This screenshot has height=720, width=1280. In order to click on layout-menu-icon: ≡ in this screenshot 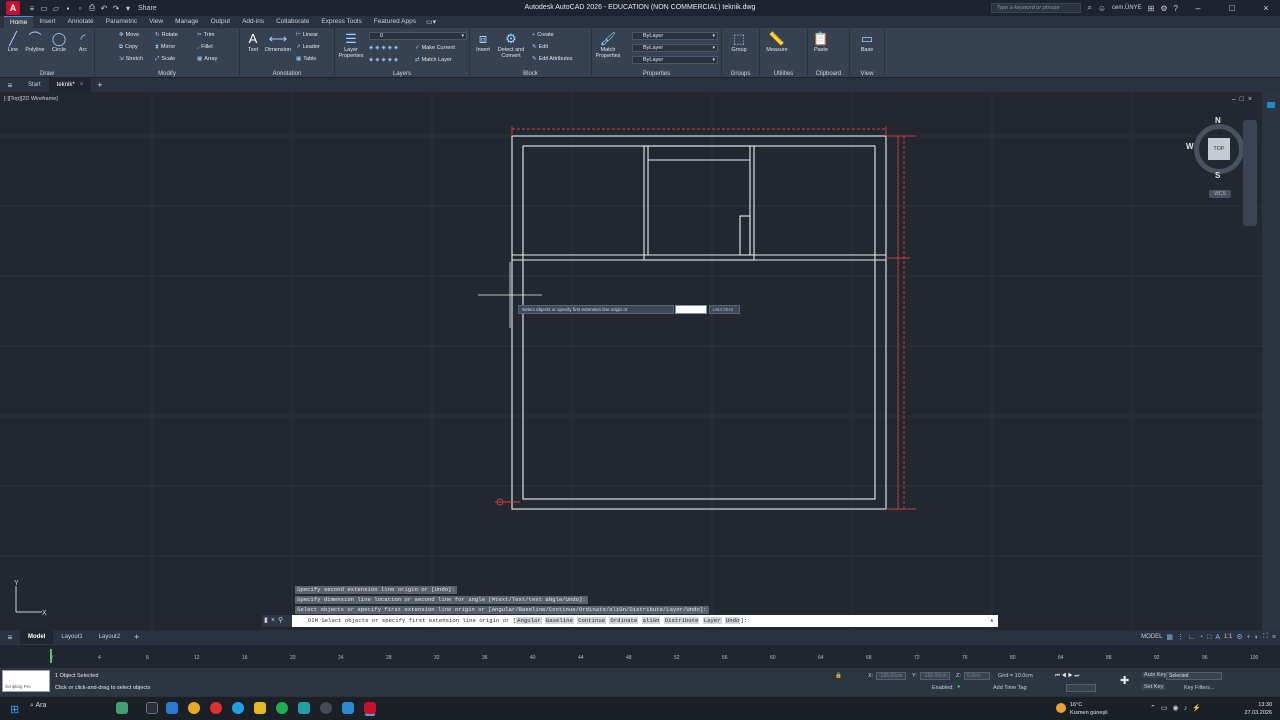, I will do `click(10, 637)`.